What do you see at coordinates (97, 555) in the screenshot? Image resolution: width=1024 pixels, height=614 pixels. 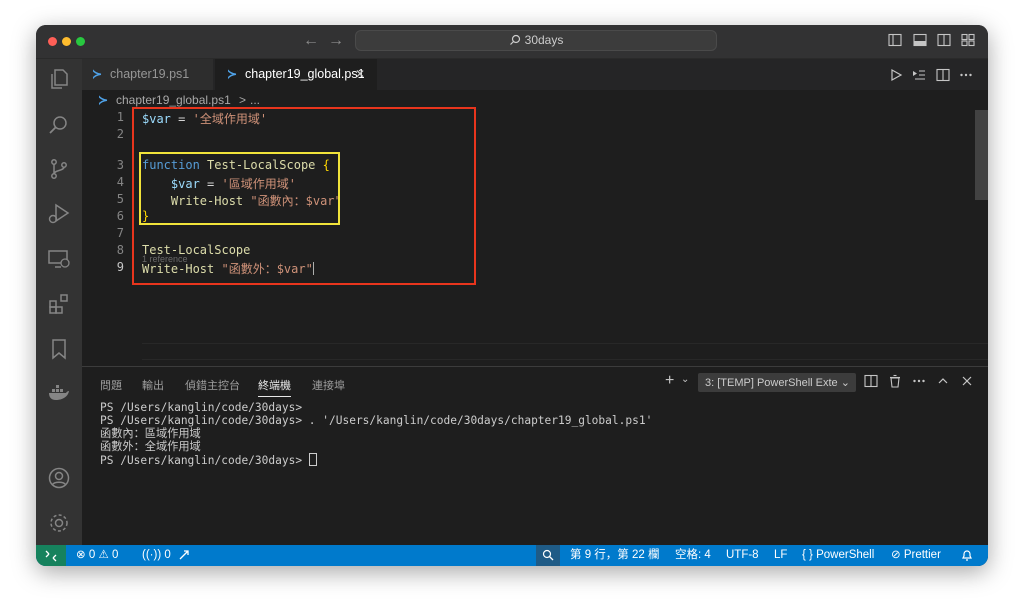 I see `problems-indicator: ⊗ 0 ⚠ 0` at bounding box center [97, 555].